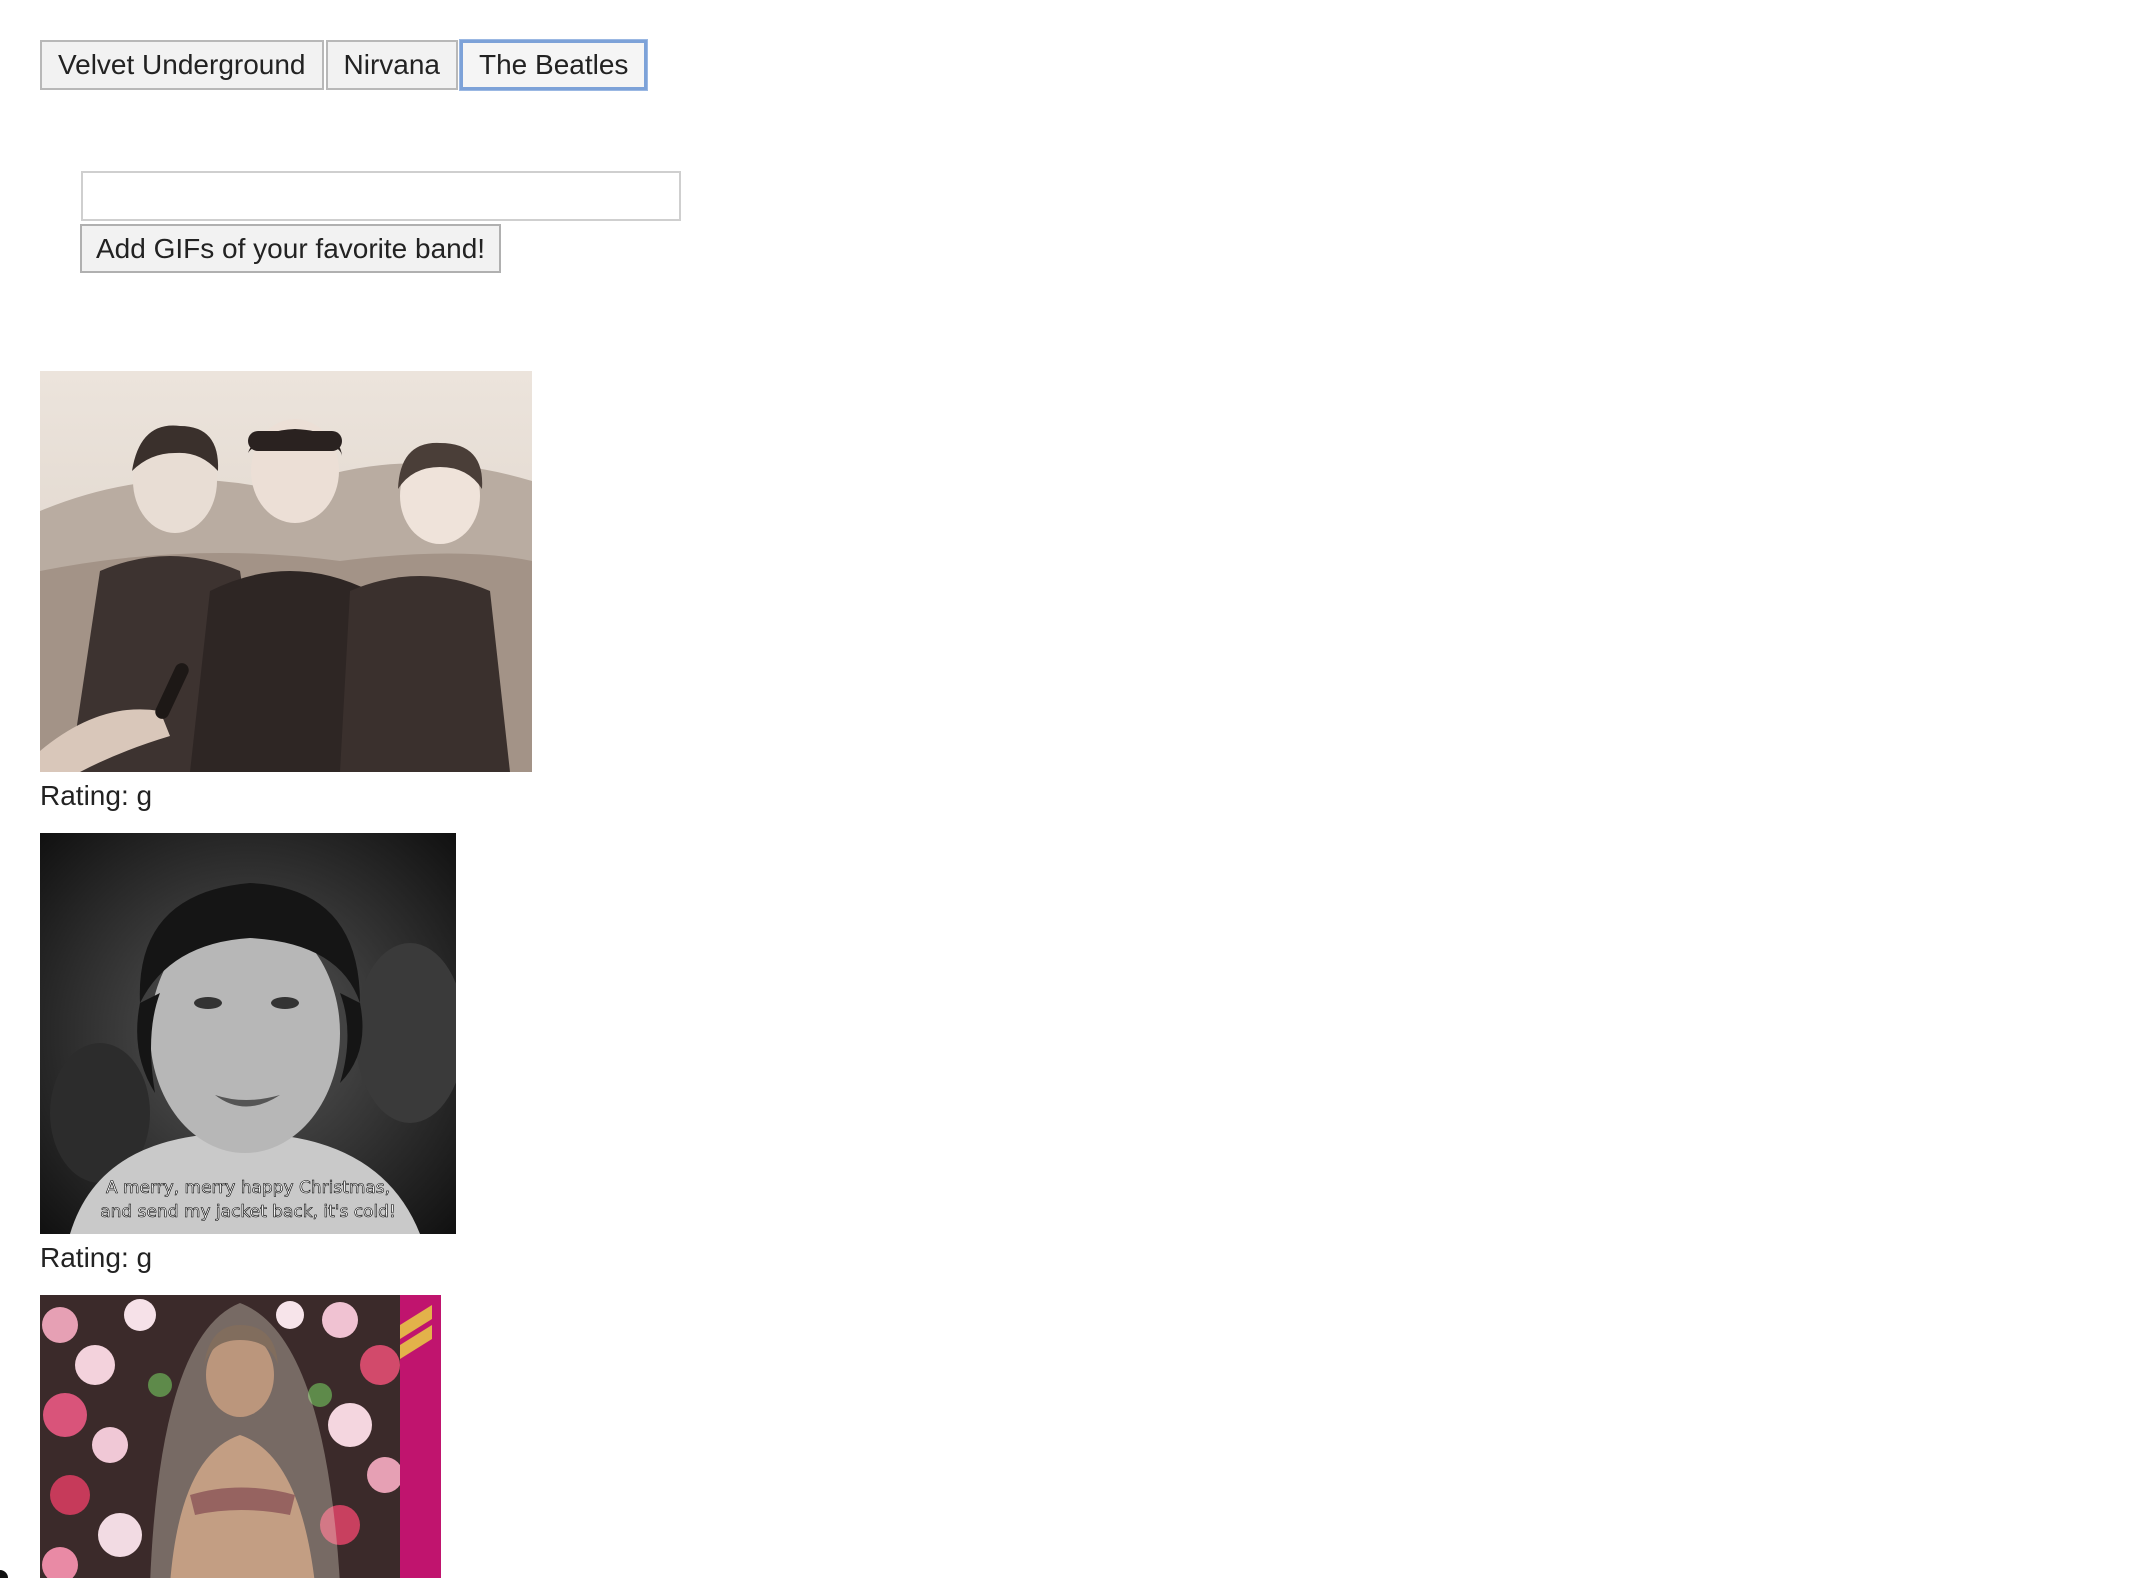 The image size is (2140, 1578). Describe the element at coordinates (553, 65) in the screenshot. I see `band-button-the-beatles: The Beatles` at that location.